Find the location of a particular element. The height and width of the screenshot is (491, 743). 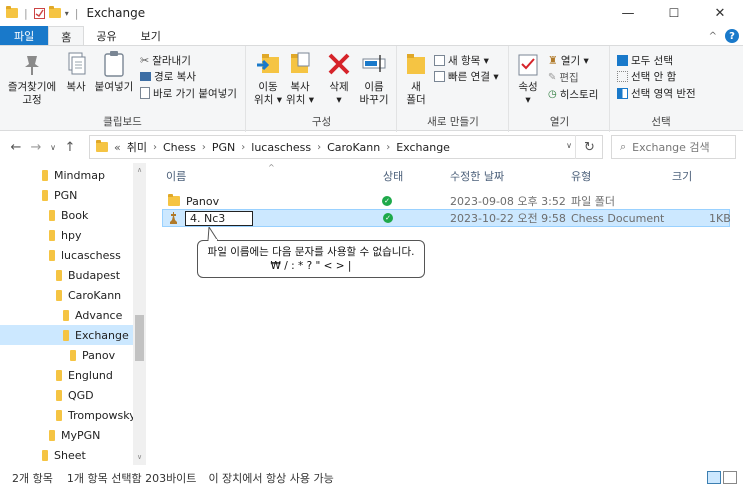

nav-item-book: Book is located at coordinates (66, 215).